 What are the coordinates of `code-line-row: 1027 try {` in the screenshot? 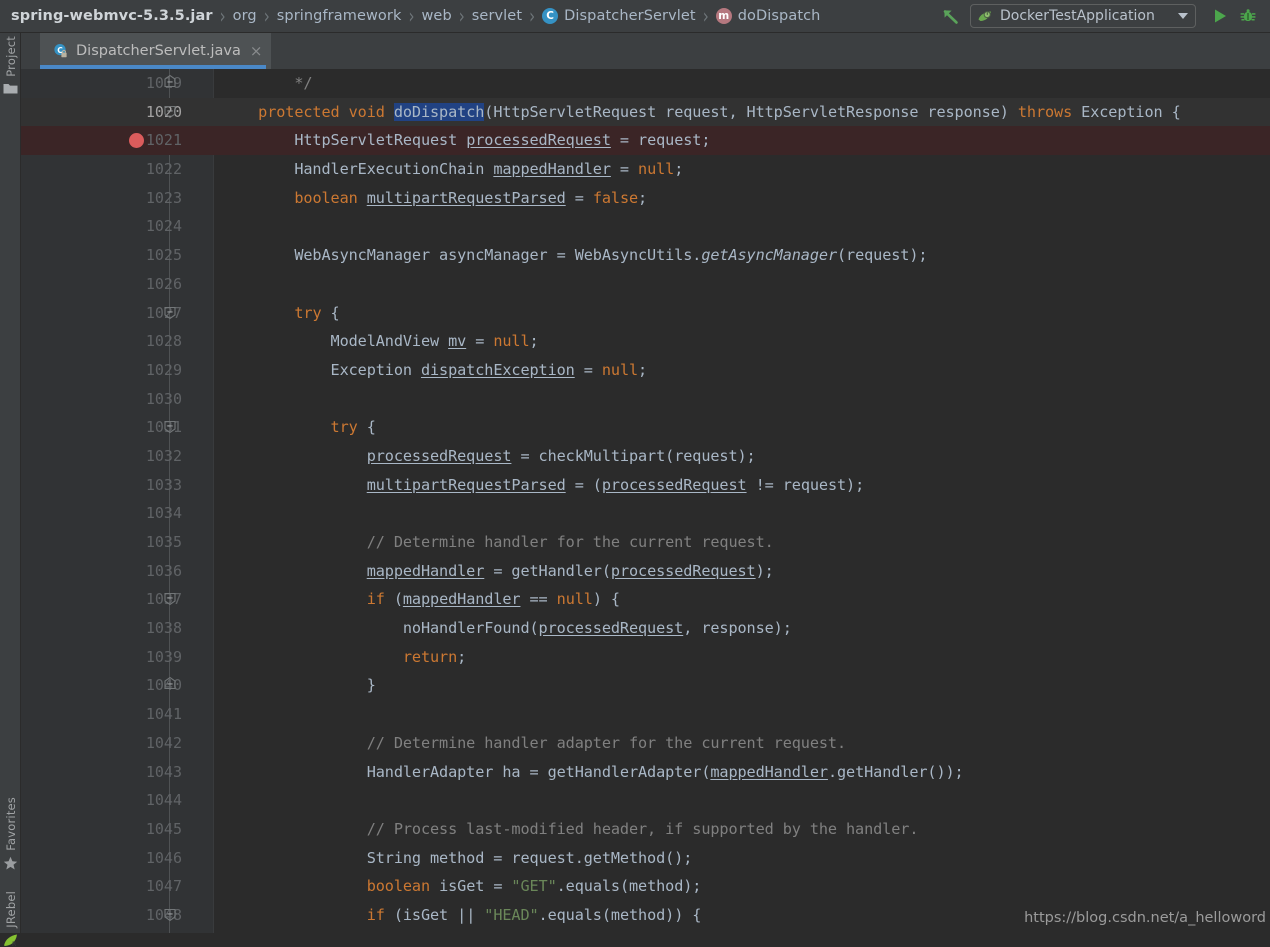 It's located at (645, 313).